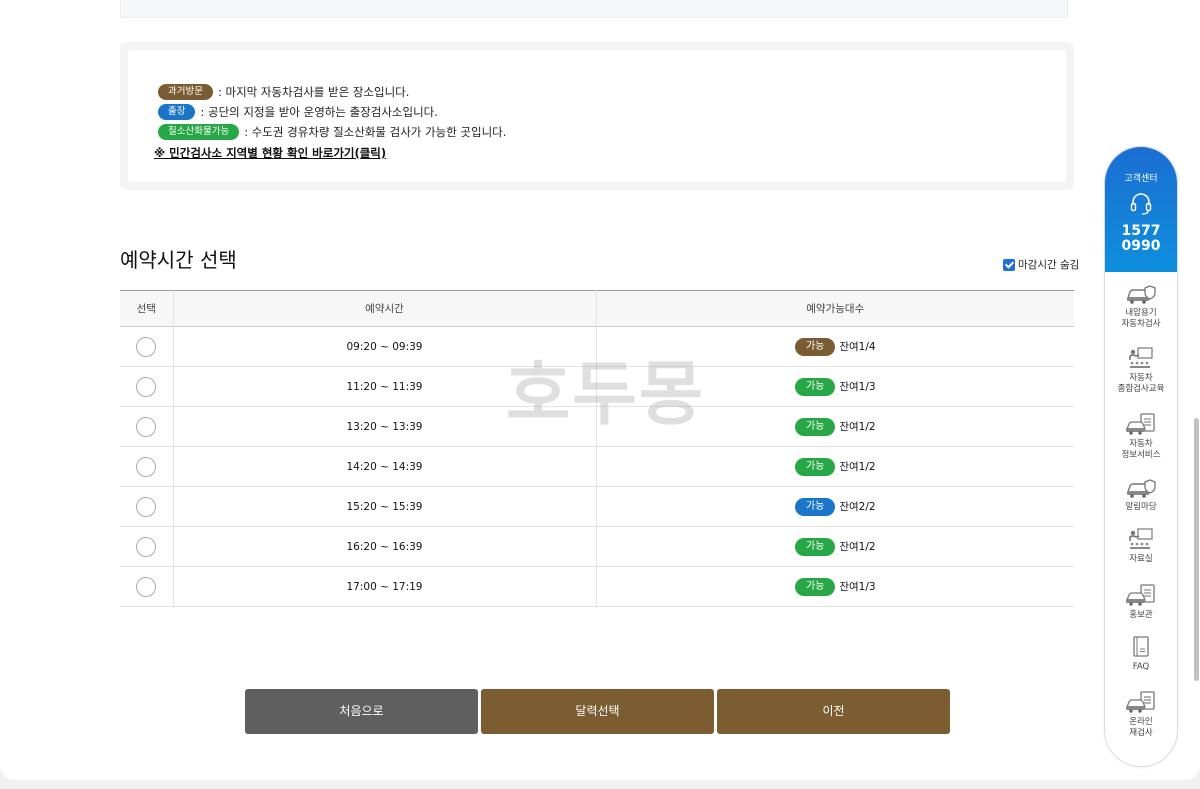 Image resolution: width=1200 pixels, height=789 pixels. I want to click on legend-text: : 공단의 지정을 받아 운영하는 출장검사소입니다., so click(319, 112).